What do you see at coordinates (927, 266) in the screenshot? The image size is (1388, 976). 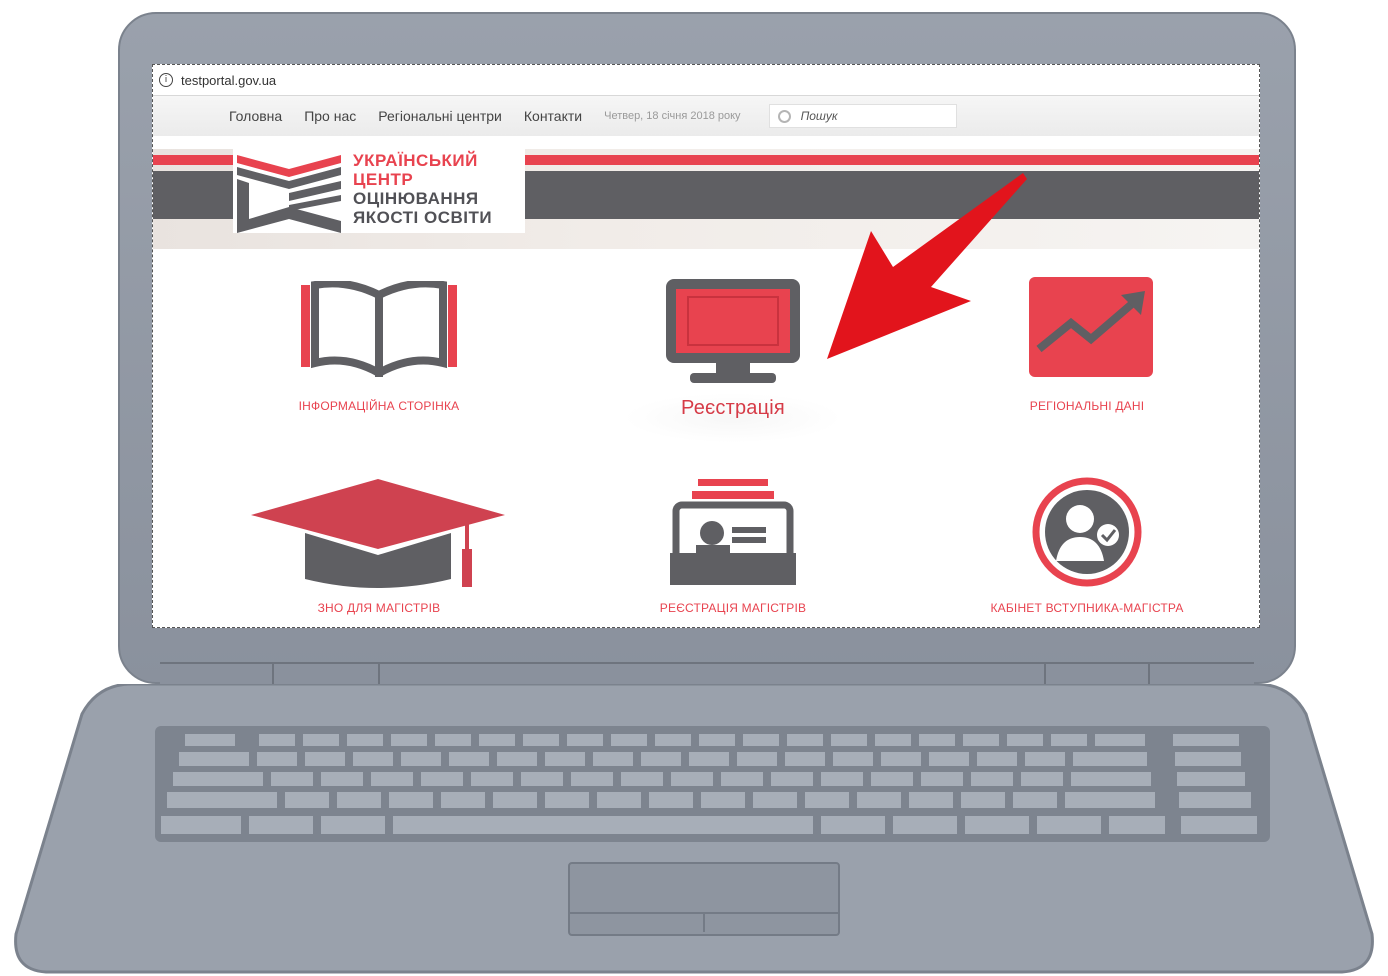 I see `pointer-arrow-icon` at bounding box center [927, 266].